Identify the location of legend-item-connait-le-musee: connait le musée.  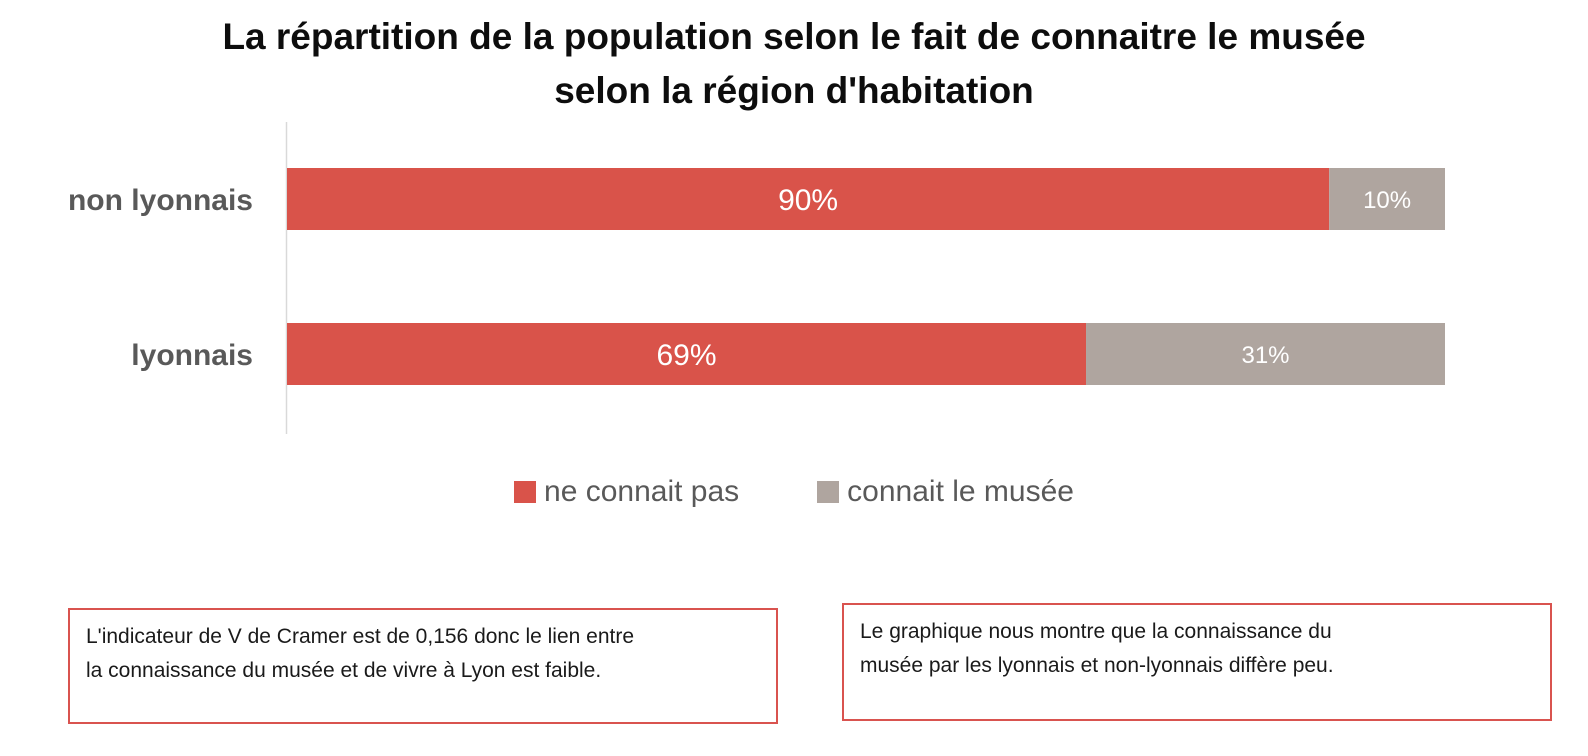
(945, 492).